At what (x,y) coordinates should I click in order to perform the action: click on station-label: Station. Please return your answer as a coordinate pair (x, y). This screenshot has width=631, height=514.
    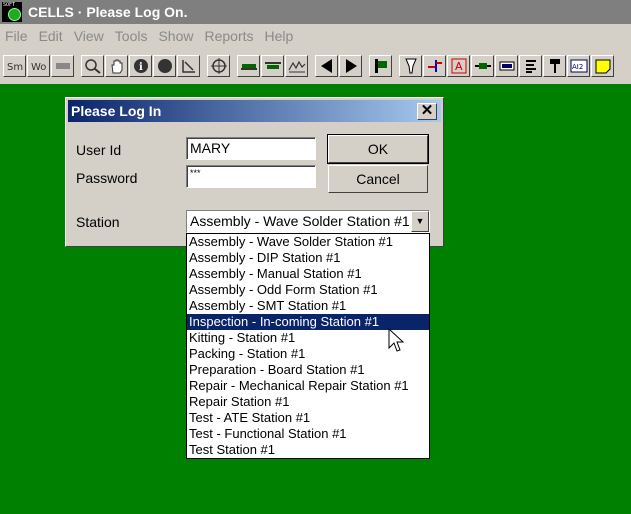
    Looking at the image, I should click on (98, 222).